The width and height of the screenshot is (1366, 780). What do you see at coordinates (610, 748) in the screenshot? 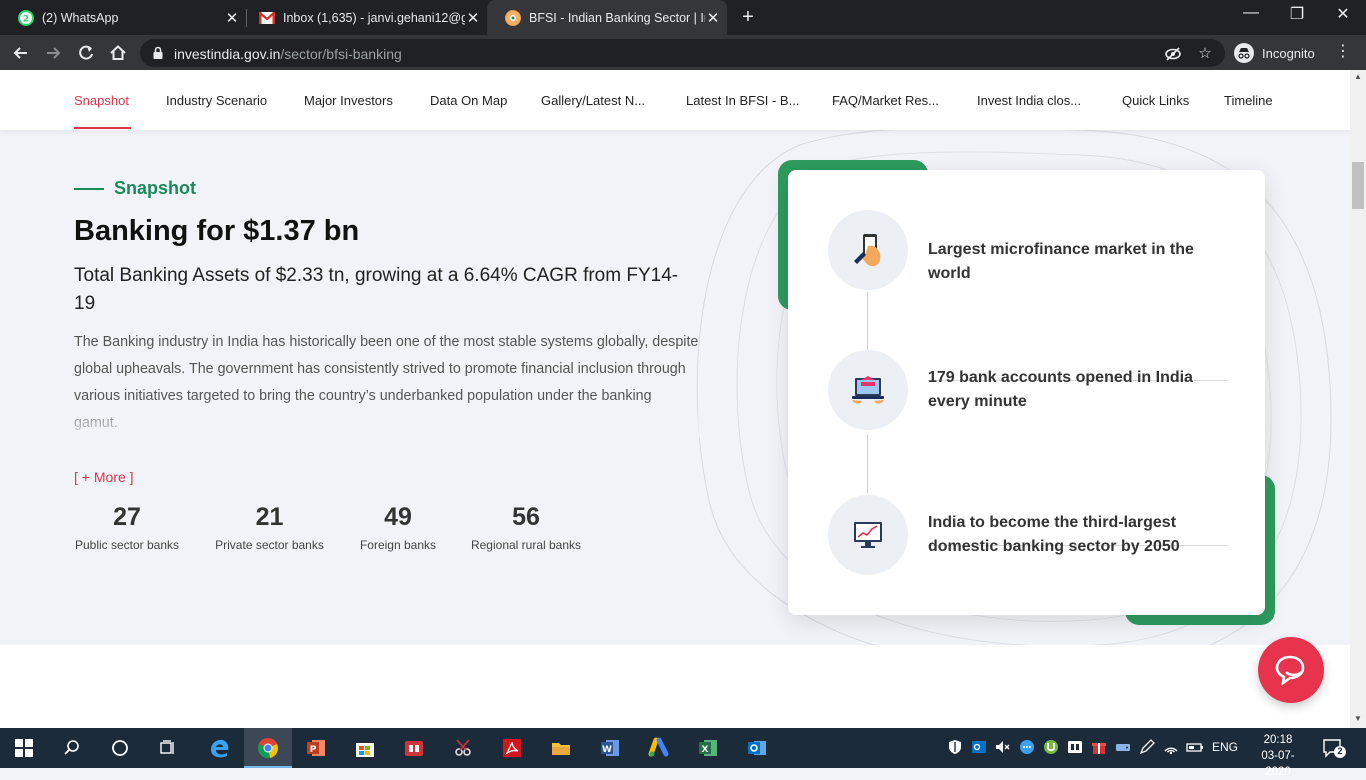
I see `word-icon: W` at bounding box center [610, 748].